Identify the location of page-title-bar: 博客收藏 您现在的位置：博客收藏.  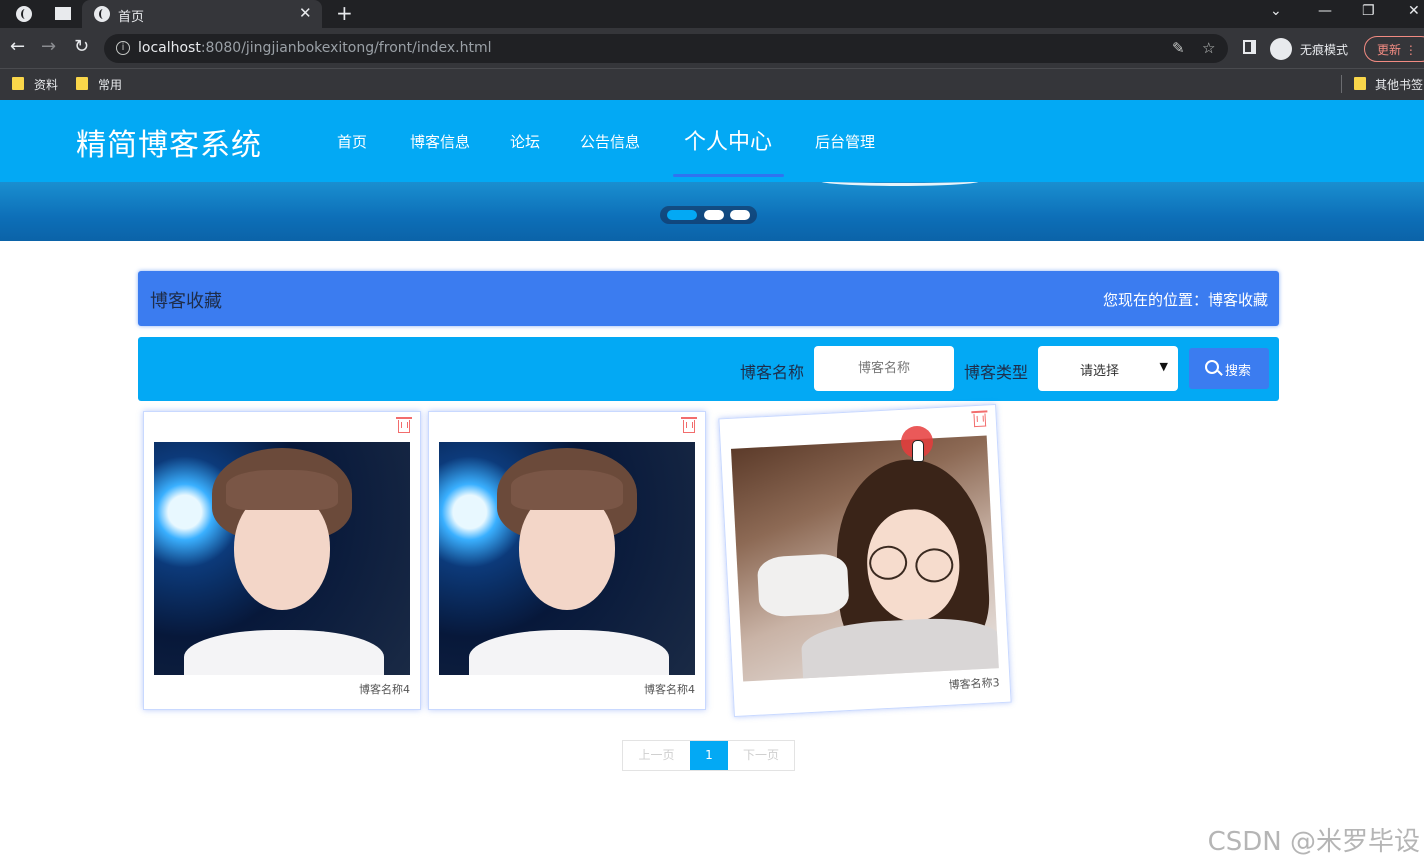
(708, 298).